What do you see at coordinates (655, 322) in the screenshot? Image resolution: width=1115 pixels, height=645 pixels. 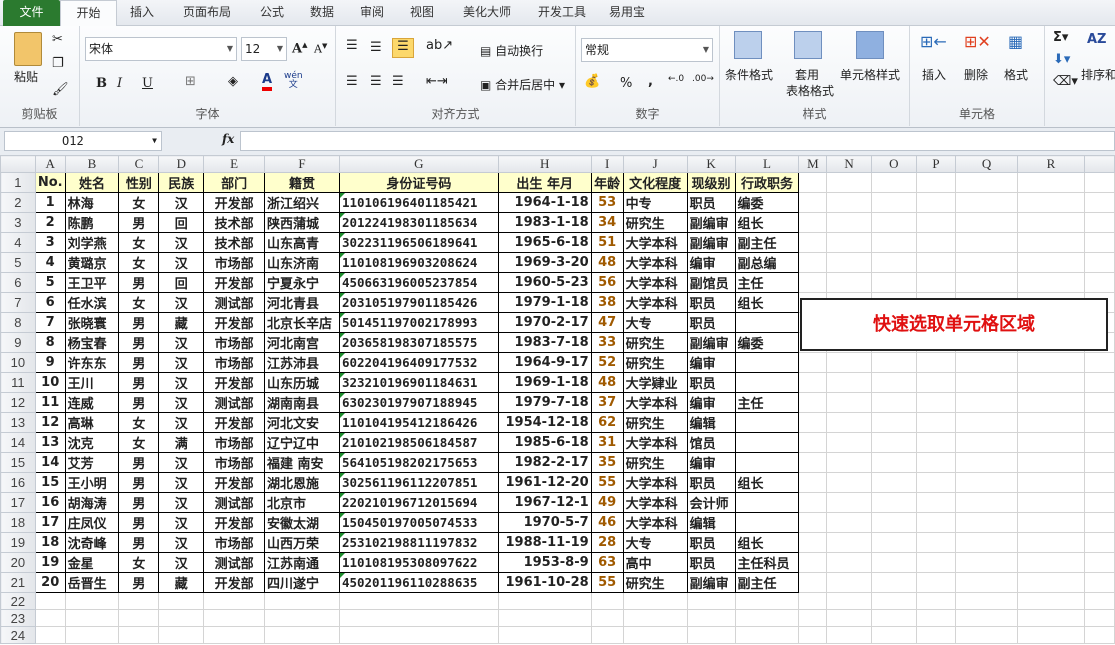 I see `data-cell: 大专` at bounding box center [655, 322].